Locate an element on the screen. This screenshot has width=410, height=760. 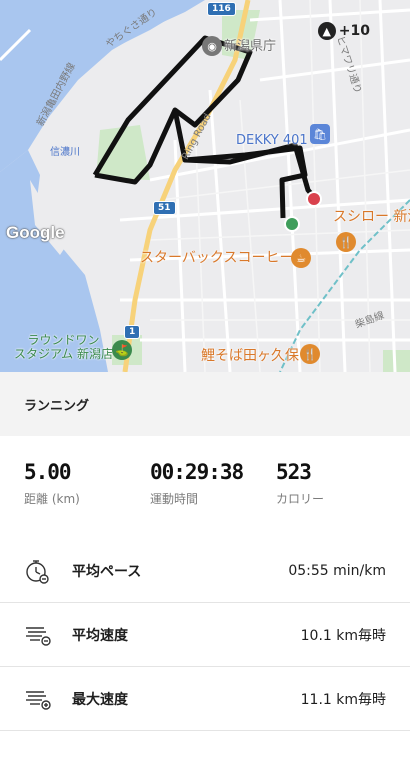
metric-row-max-speed: 最大速度 11.1 km毎時 is located at coordinates (205, 699).